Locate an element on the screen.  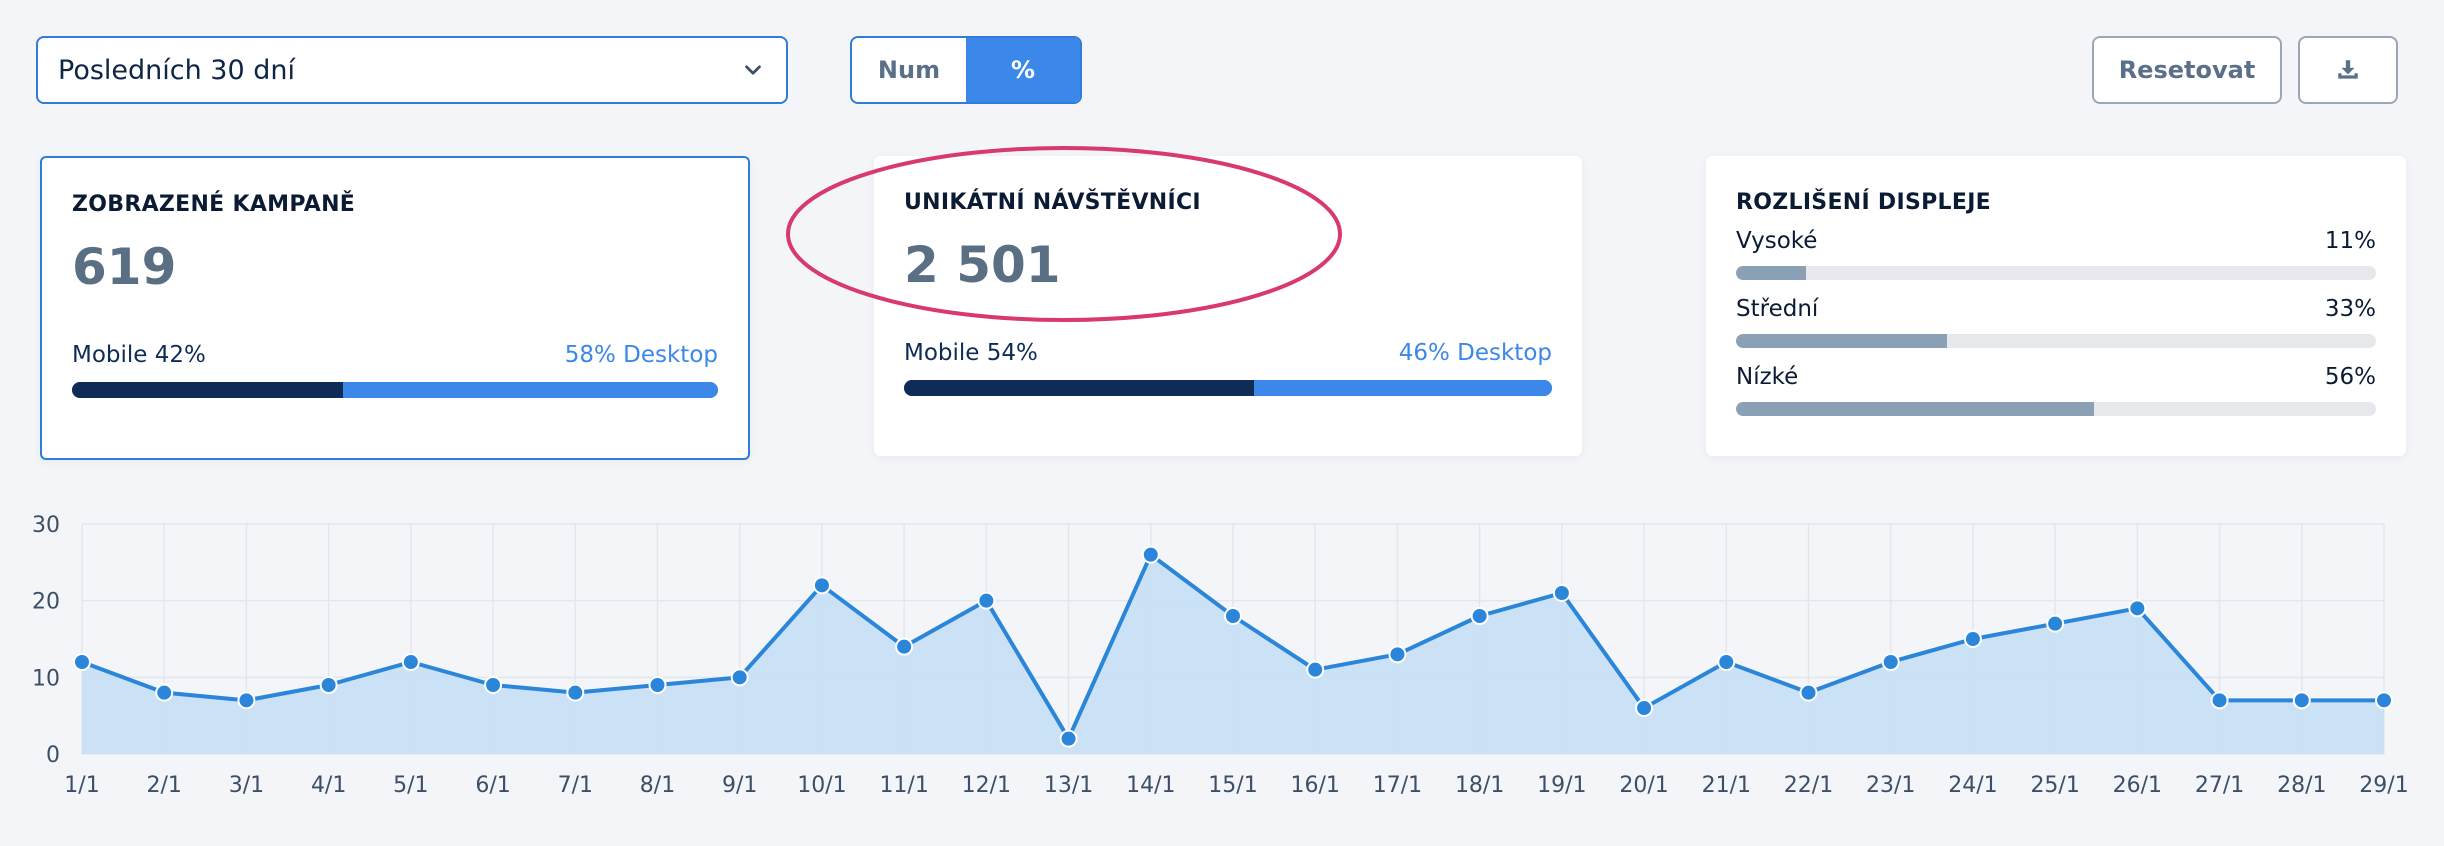
y-tick-label: 0 is located at coordinates (53, 755).